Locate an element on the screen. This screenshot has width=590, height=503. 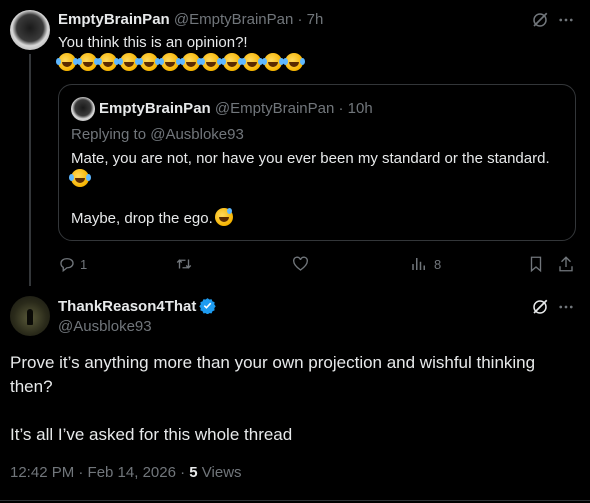
views-count: 8 is located at coordinates (438, 264).